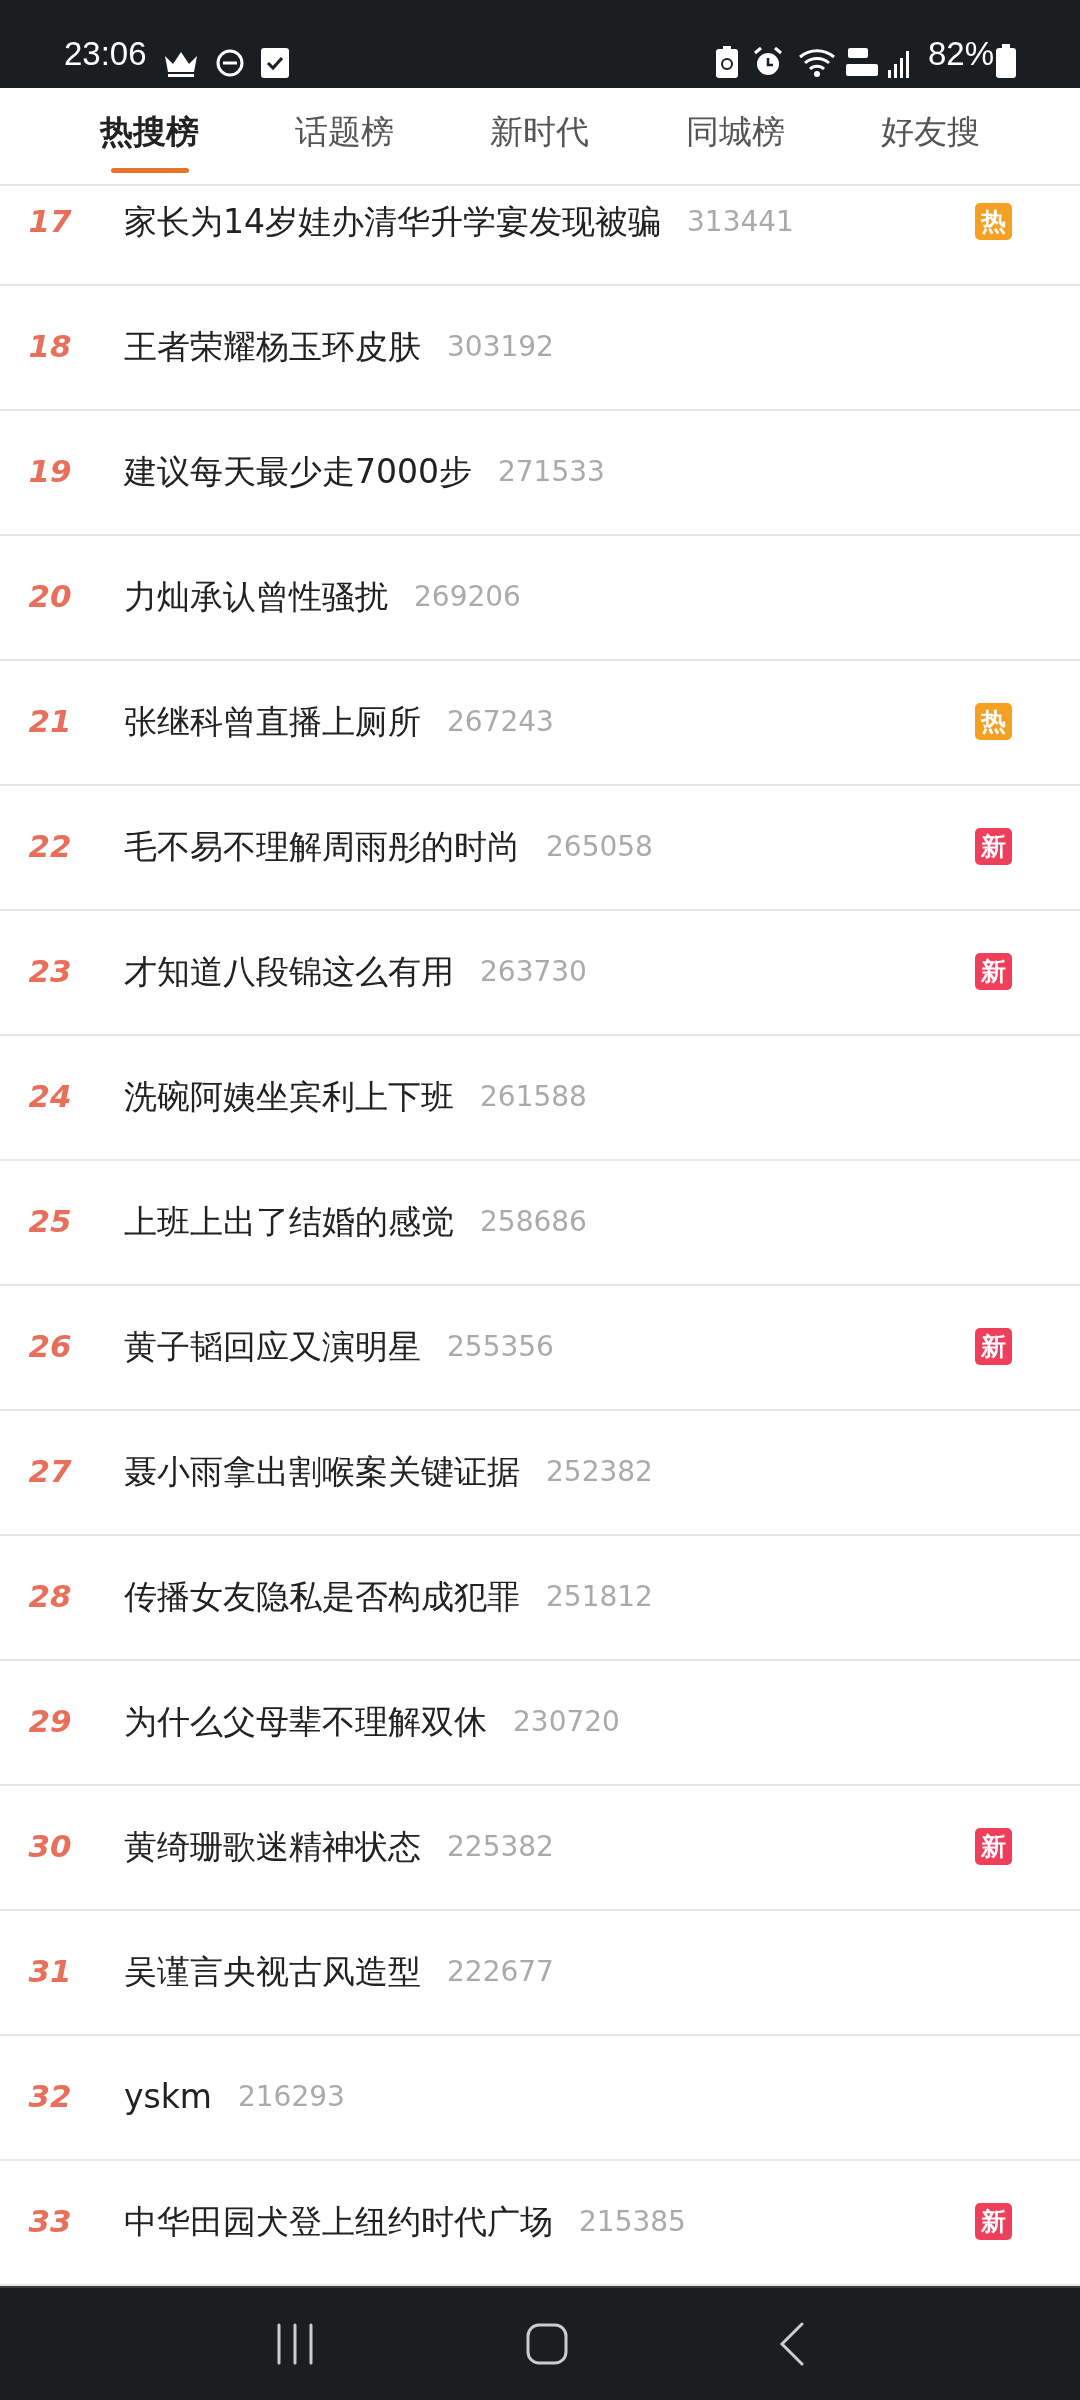  I want to click on topic-title: 建议每天最少走7000步, so click(298, 471).